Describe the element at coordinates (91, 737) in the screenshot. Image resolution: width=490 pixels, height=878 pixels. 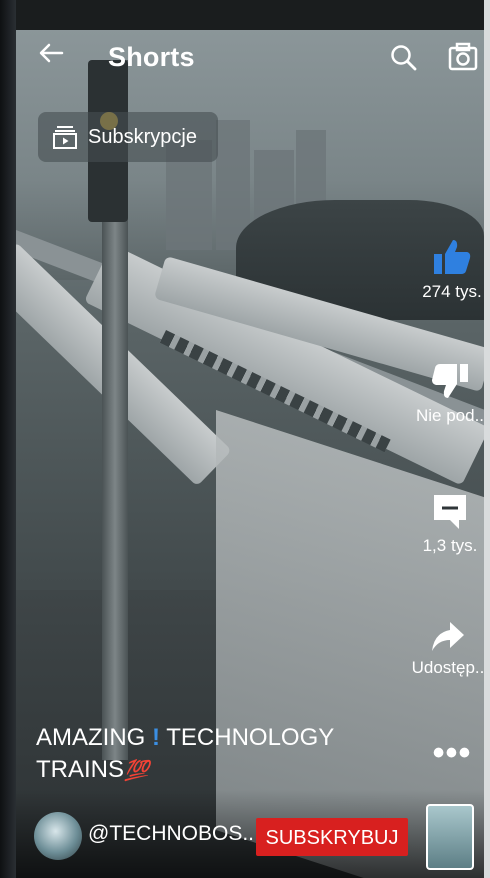
I see `caption-word: AMAZING` at that location.